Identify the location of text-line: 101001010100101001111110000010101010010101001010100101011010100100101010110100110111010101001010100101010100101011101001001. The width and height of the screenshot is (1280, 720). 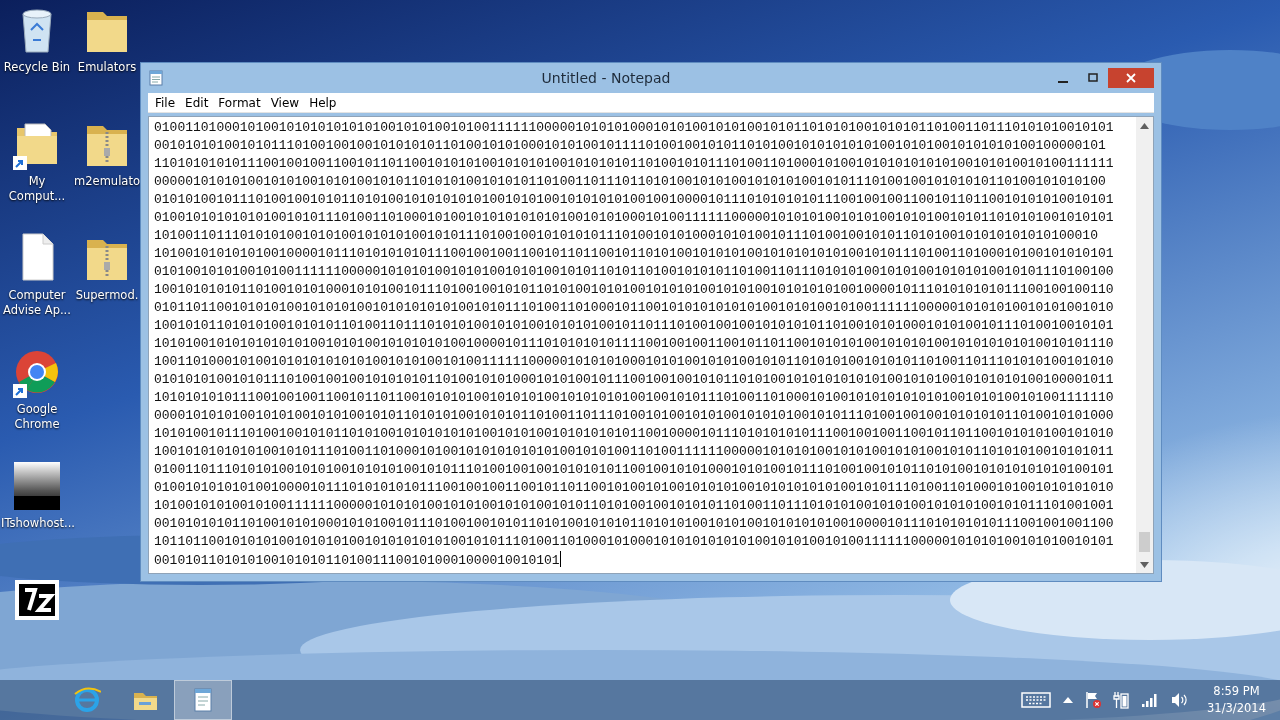
(634, 505).